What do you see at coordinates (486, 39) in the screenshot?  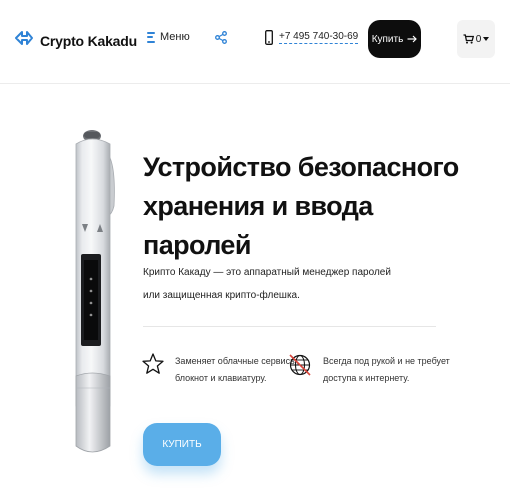 I see `caret-down-icon` at bounding box center [486, 39].